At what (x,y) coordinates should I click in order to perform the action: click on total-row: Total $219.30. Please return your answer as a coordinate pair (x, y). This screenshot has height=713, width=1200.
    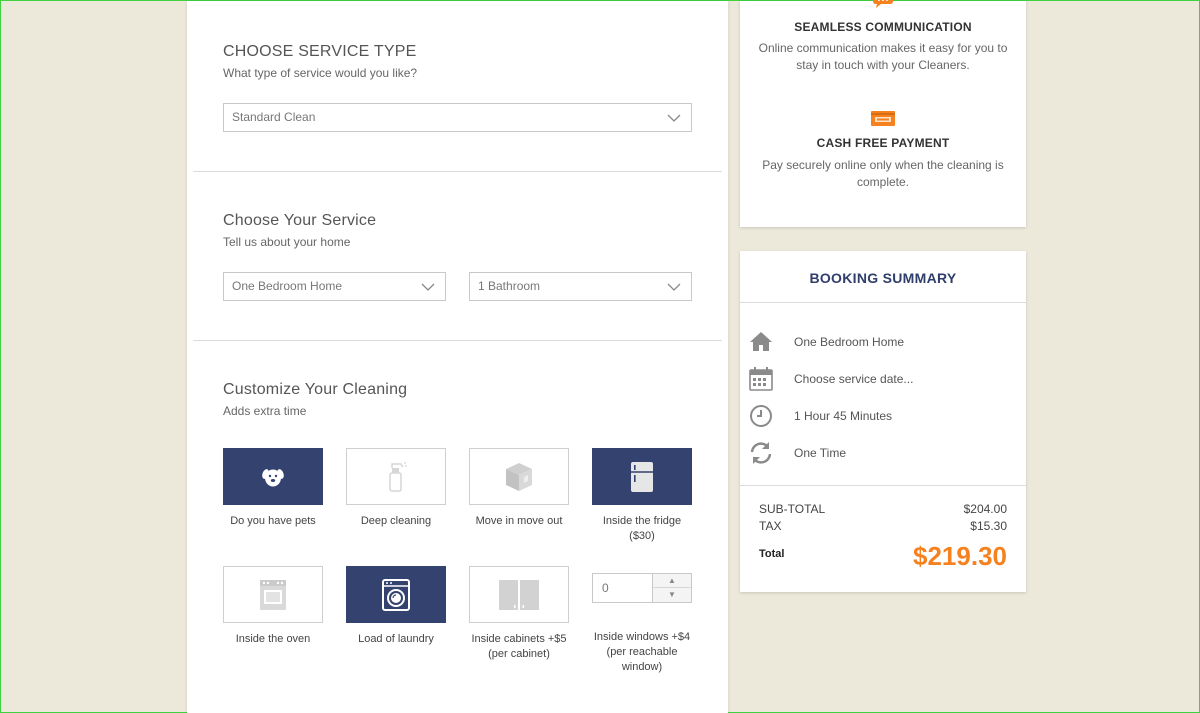
    Looking at the image, I should click on (883, 559).